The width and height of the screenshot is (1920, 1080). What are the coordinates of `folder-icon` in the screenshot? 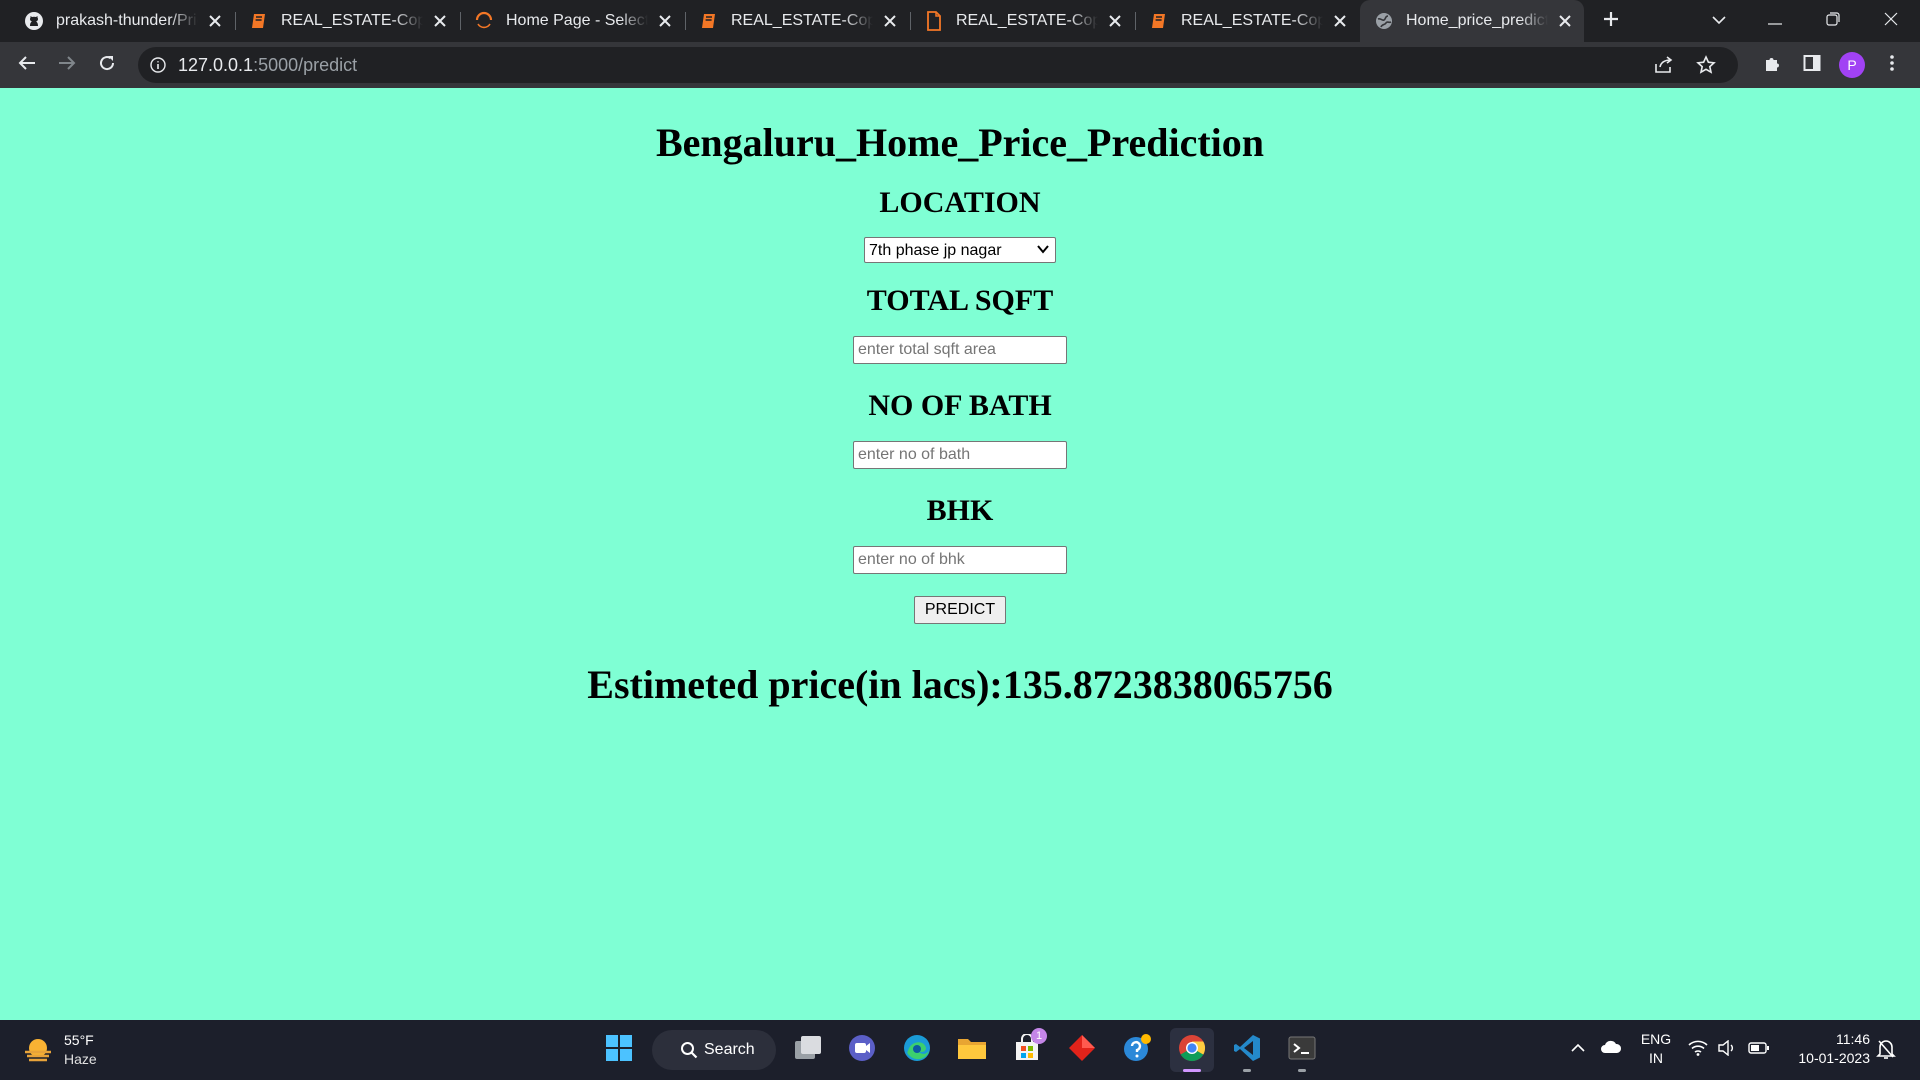 It's located at (972, 1050).